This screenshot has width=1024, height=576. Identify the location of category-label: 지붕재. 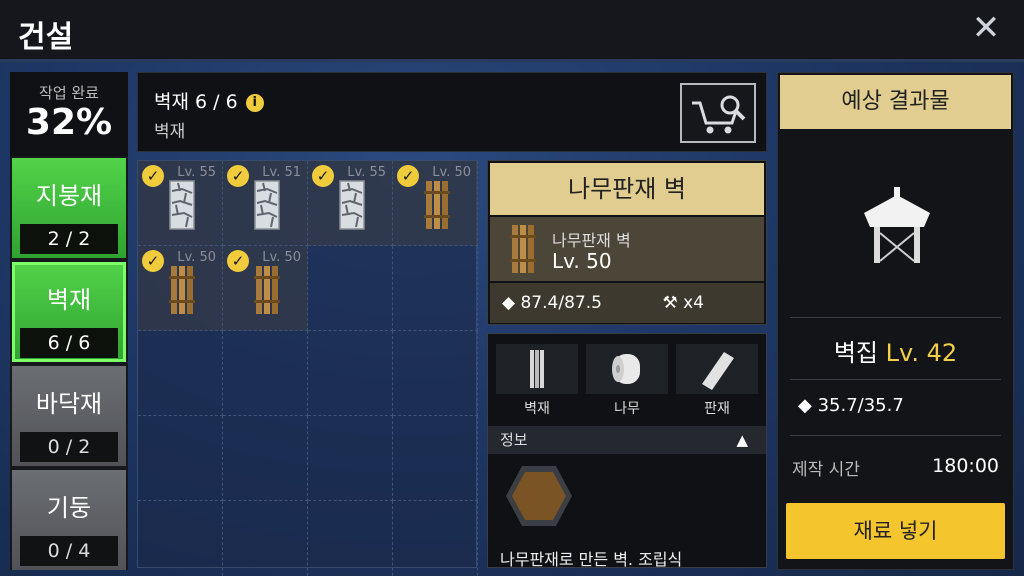
(69, 196).